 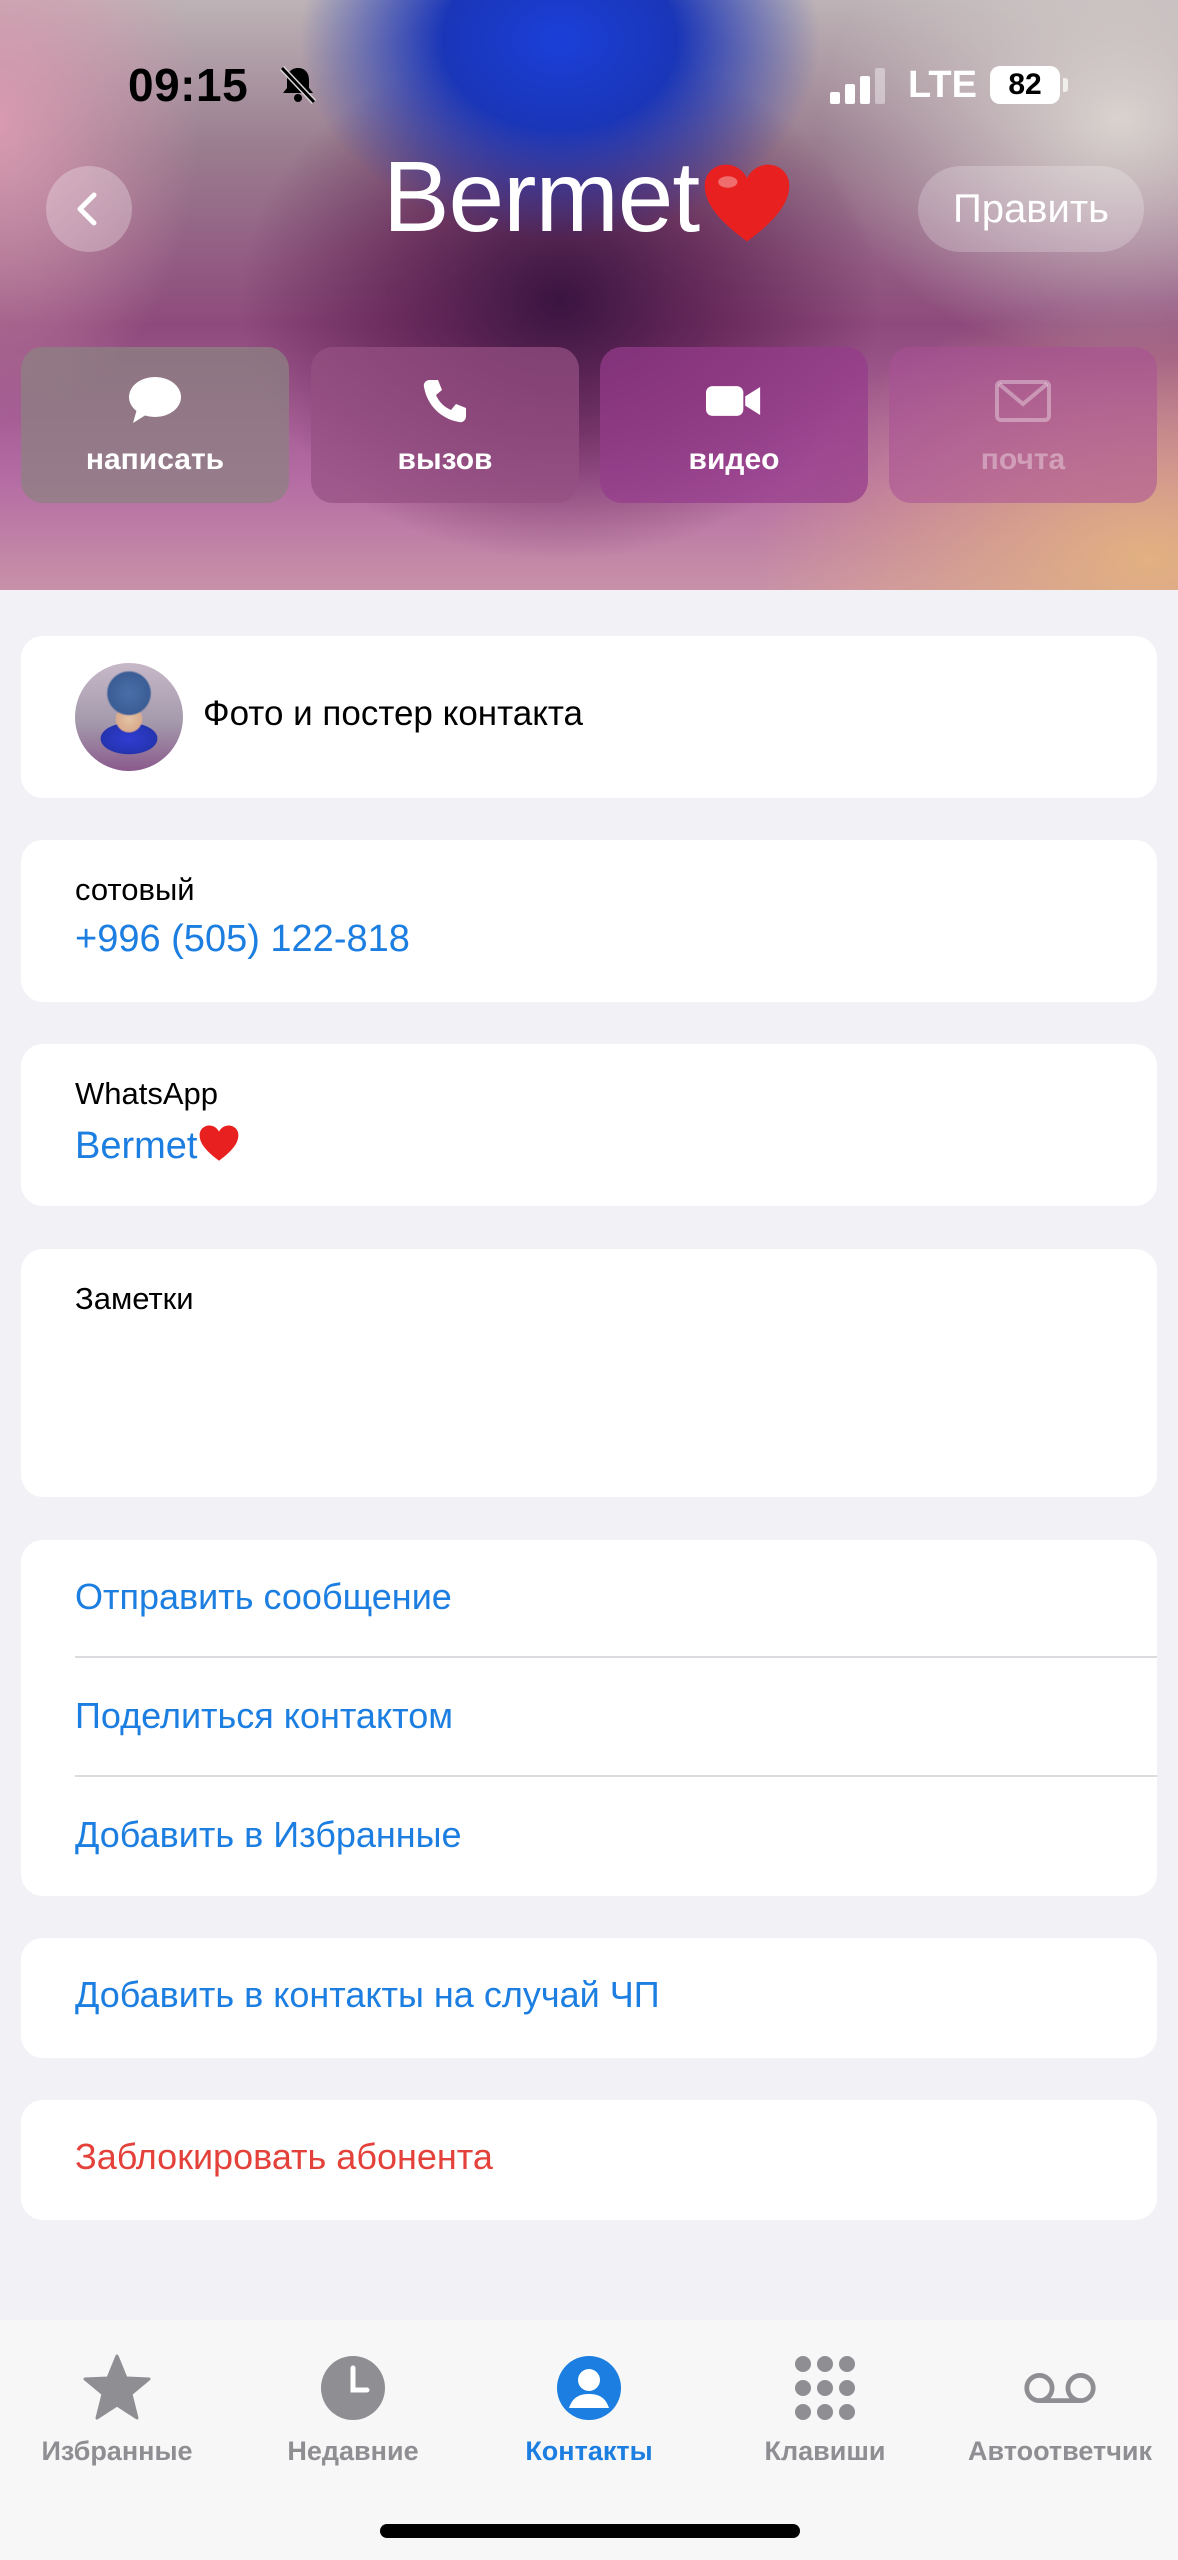 I want to click on phone-number-link: +996 (505) 122-818, so click(x=242, y=939).